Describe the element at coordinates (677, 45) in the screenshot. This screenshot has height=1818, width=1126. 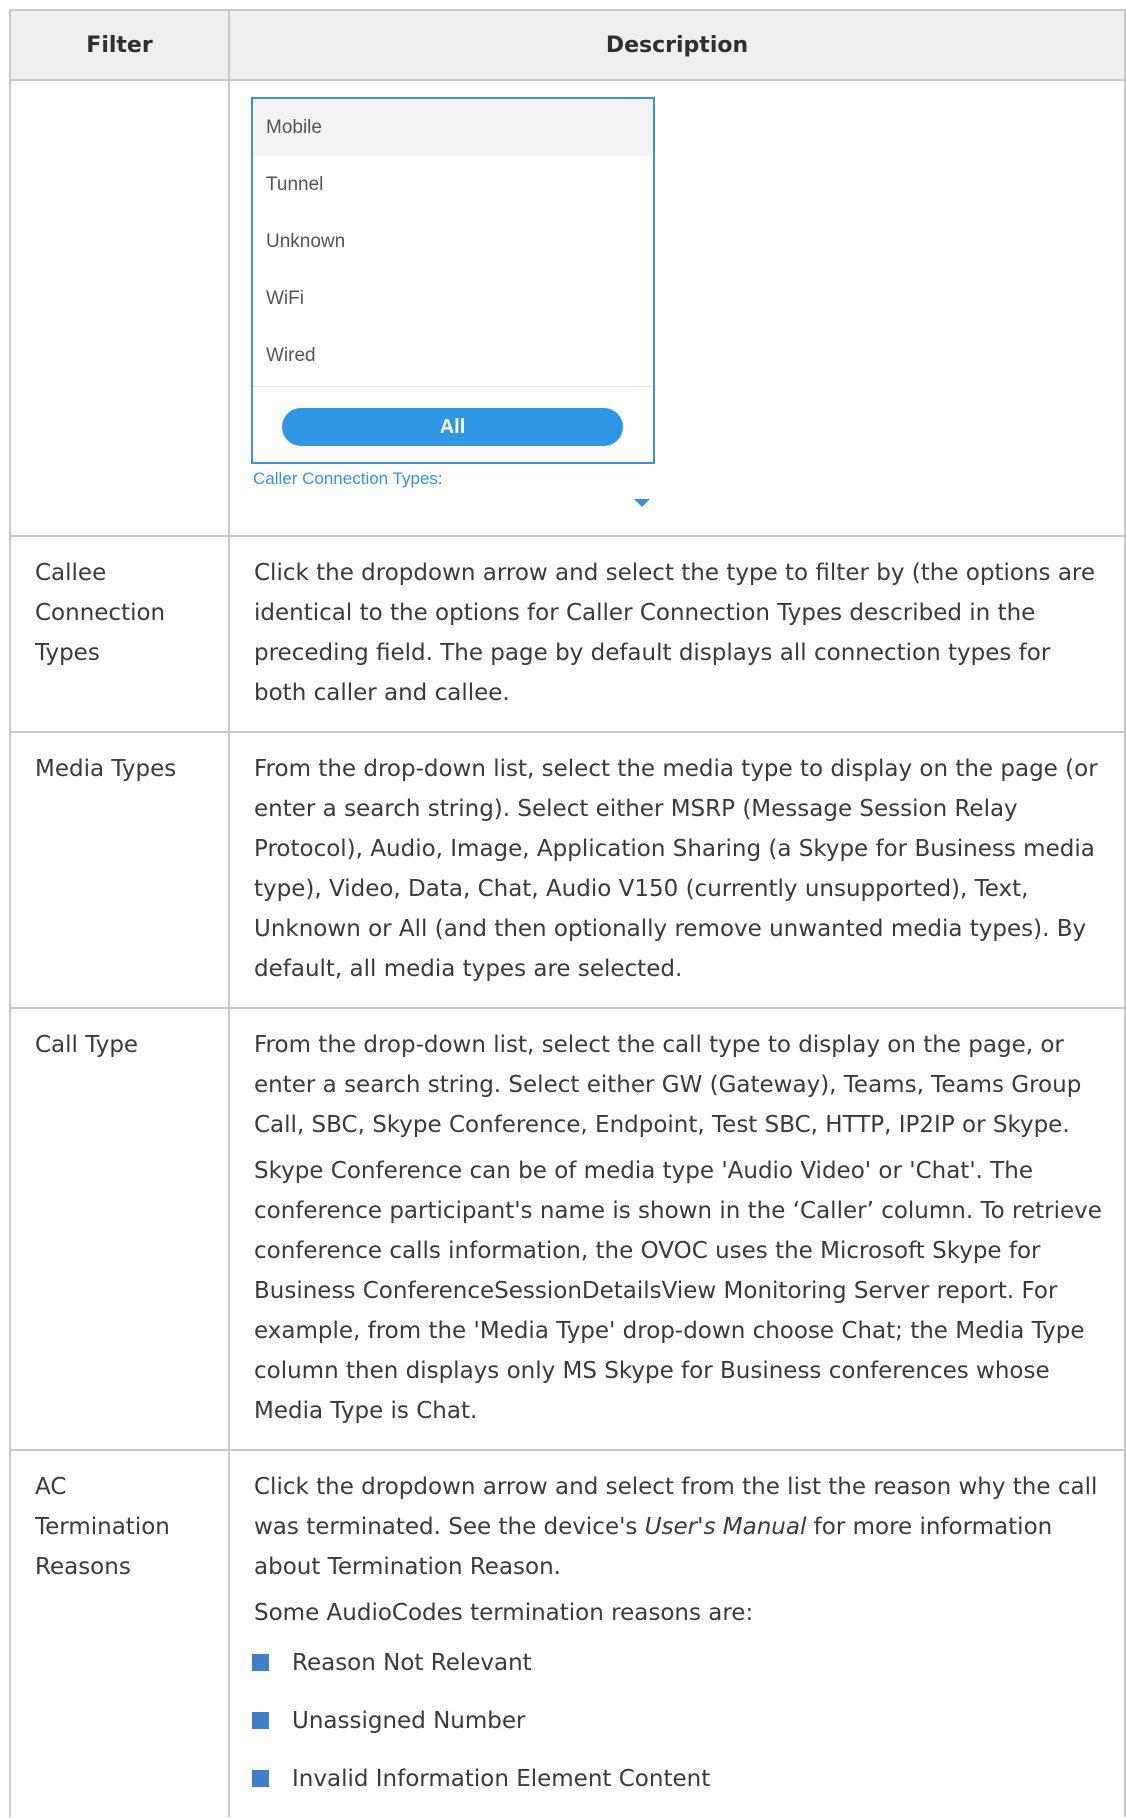
I see `description-column-header: Description` at that location.